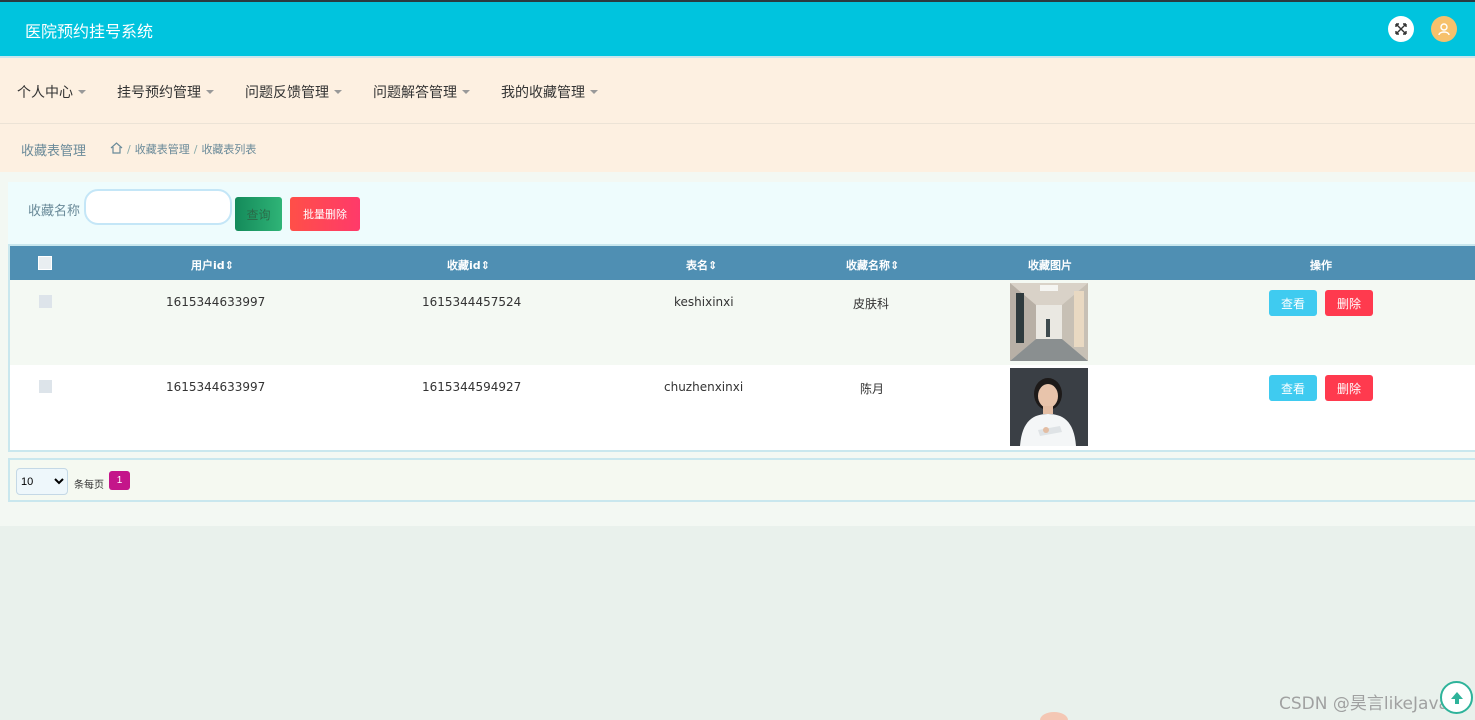  I want to click on column-header-user-id: 用户id⇕, so click(212, 265).